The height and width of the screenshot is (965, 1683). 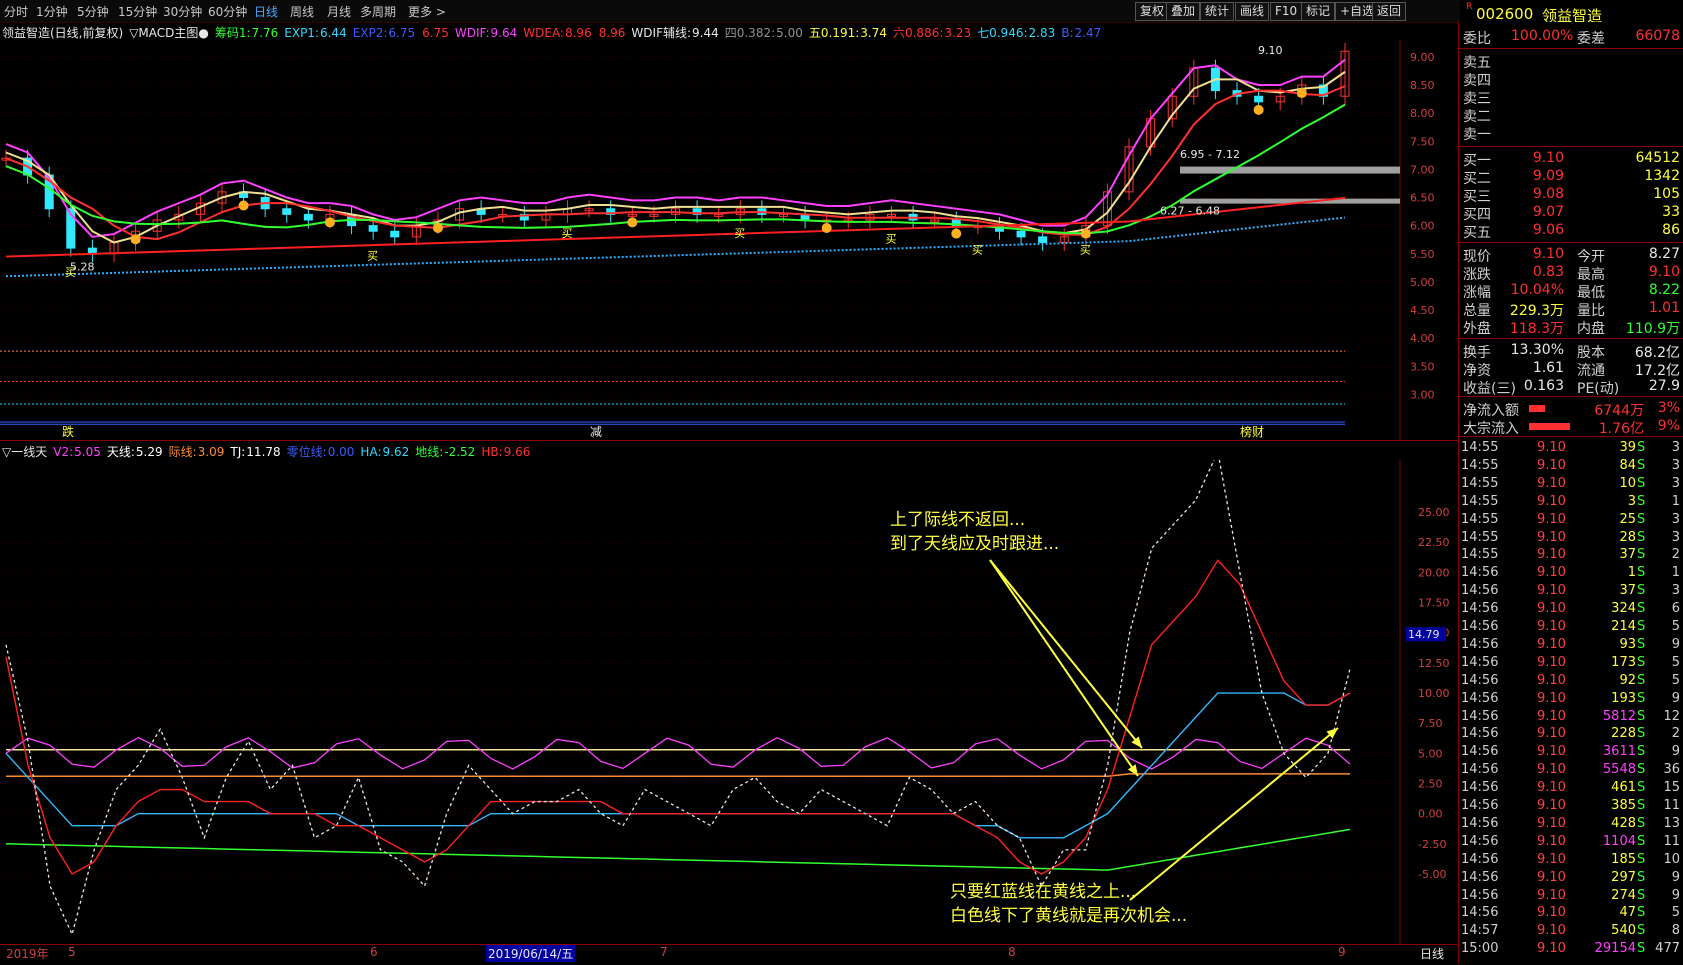 What do you see at coordinates (370, 33) in the screenshot?
I see `indicator-label: EXP2:` at bounding box center [370, 33].